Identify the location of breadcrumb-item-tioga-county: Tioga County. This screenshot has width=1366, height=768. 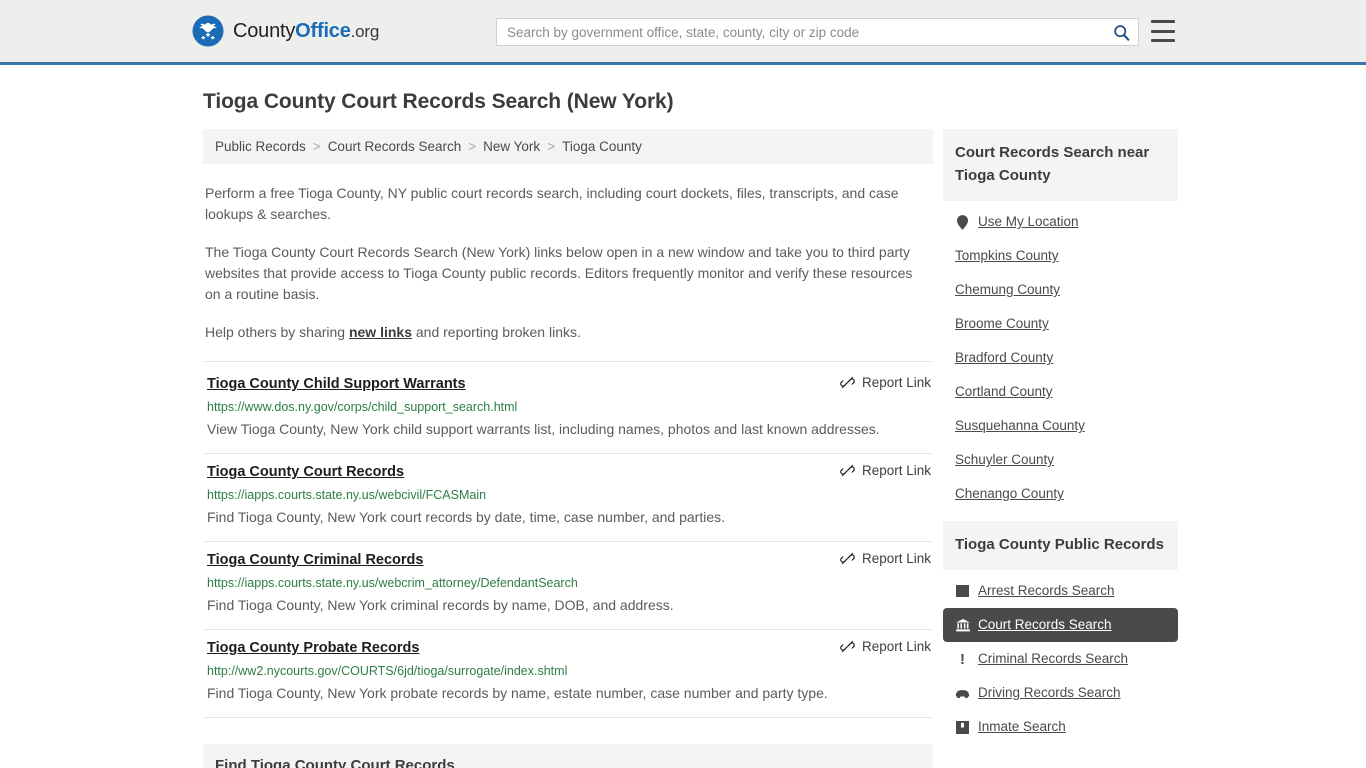
(602, 146).